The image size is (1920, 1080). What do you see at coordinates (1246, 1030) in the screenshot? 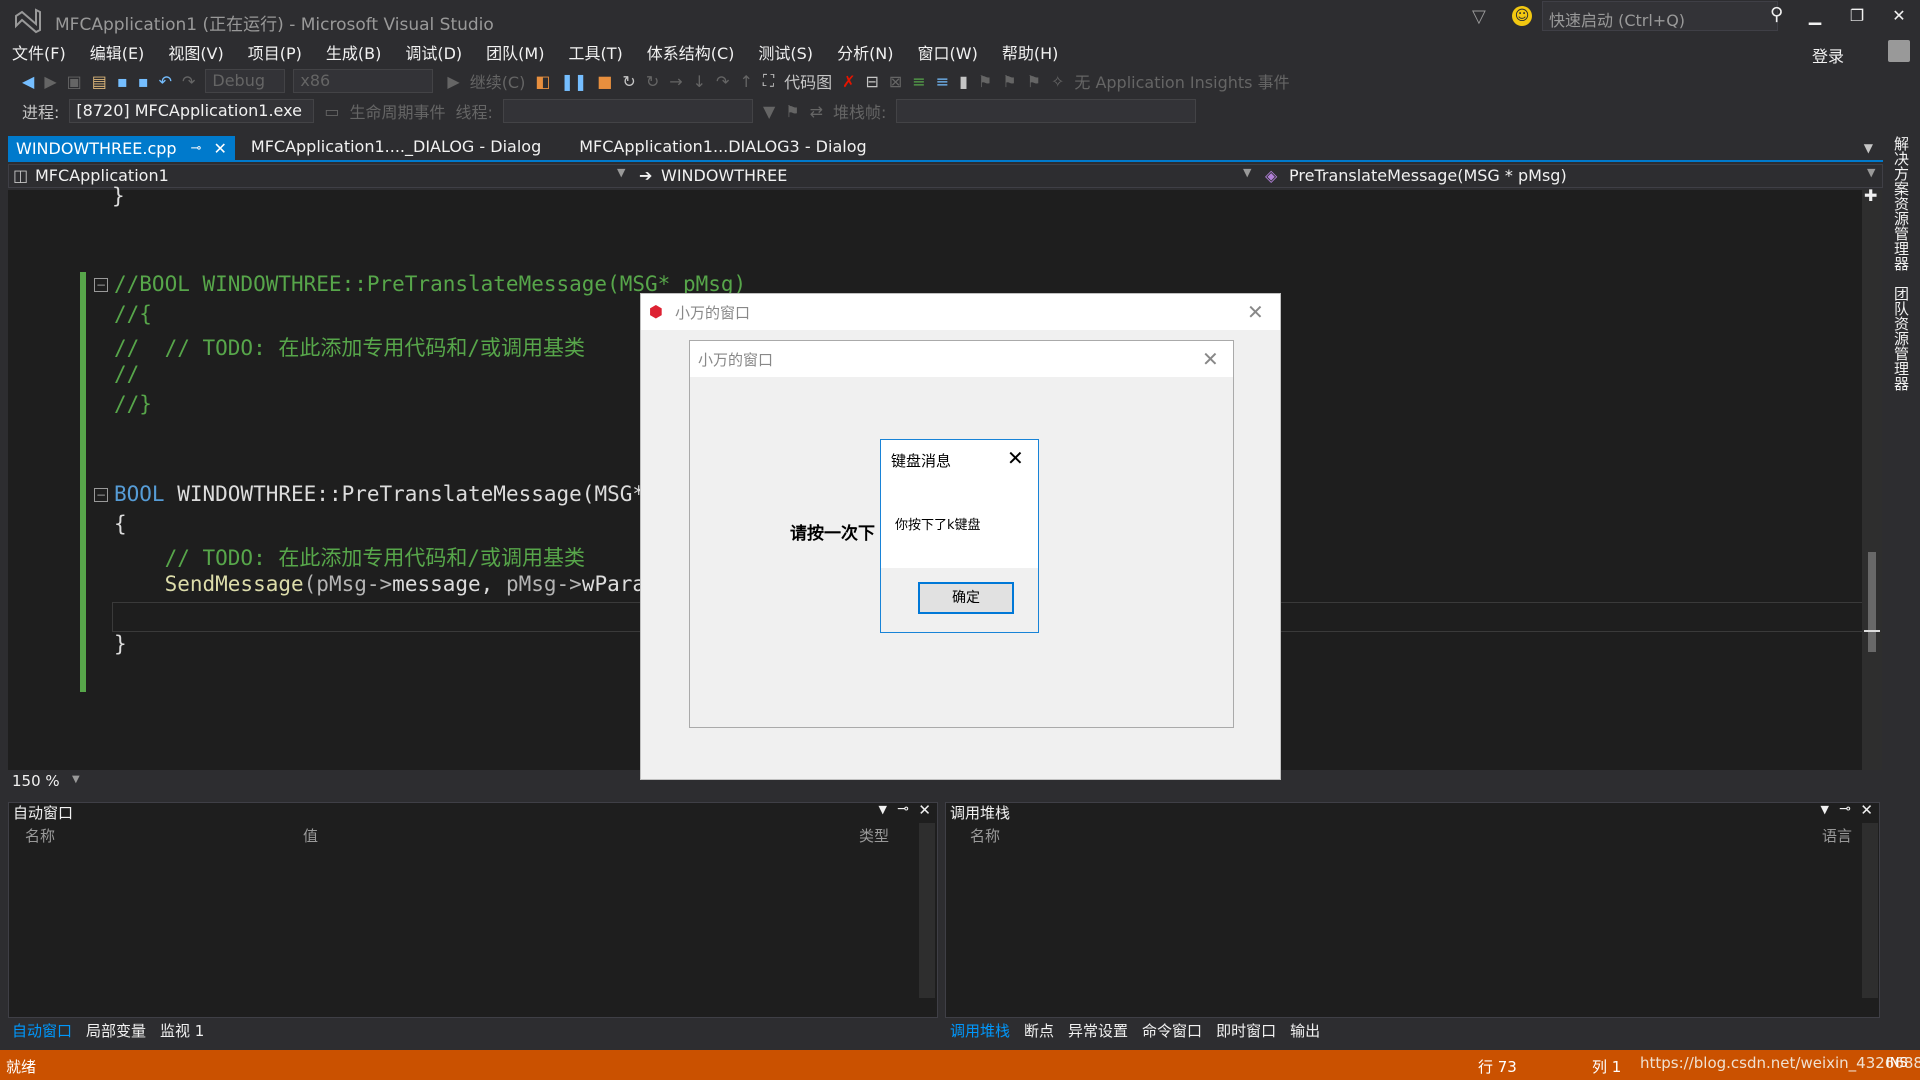
I see `tab-immediate-window: 即时窗口` at bounding box center [1246, 1030].